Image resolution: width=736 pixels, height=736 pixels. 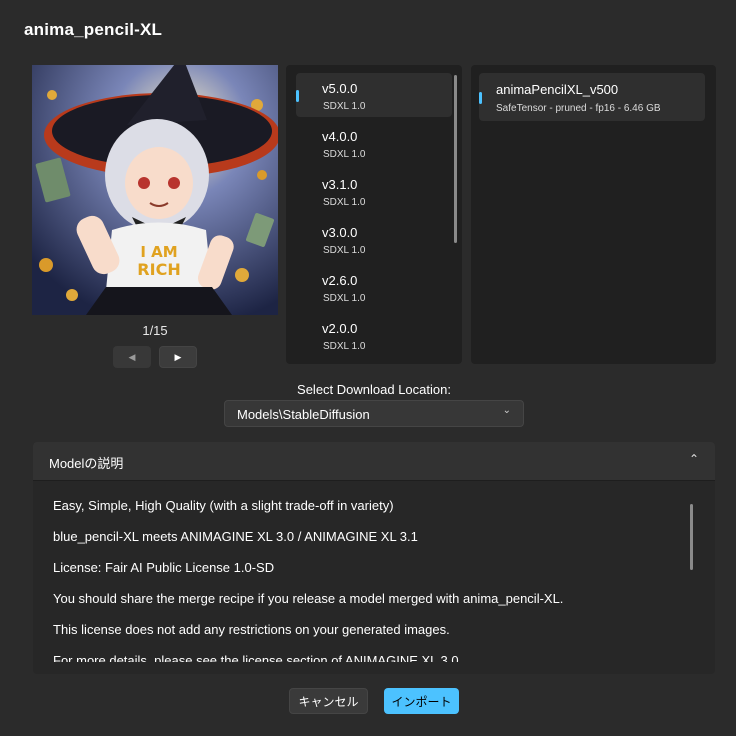 What do you see at coordinates (421, 701) in the screenshot?
I see `import-button: インポート` at bounding box center [421, 701].